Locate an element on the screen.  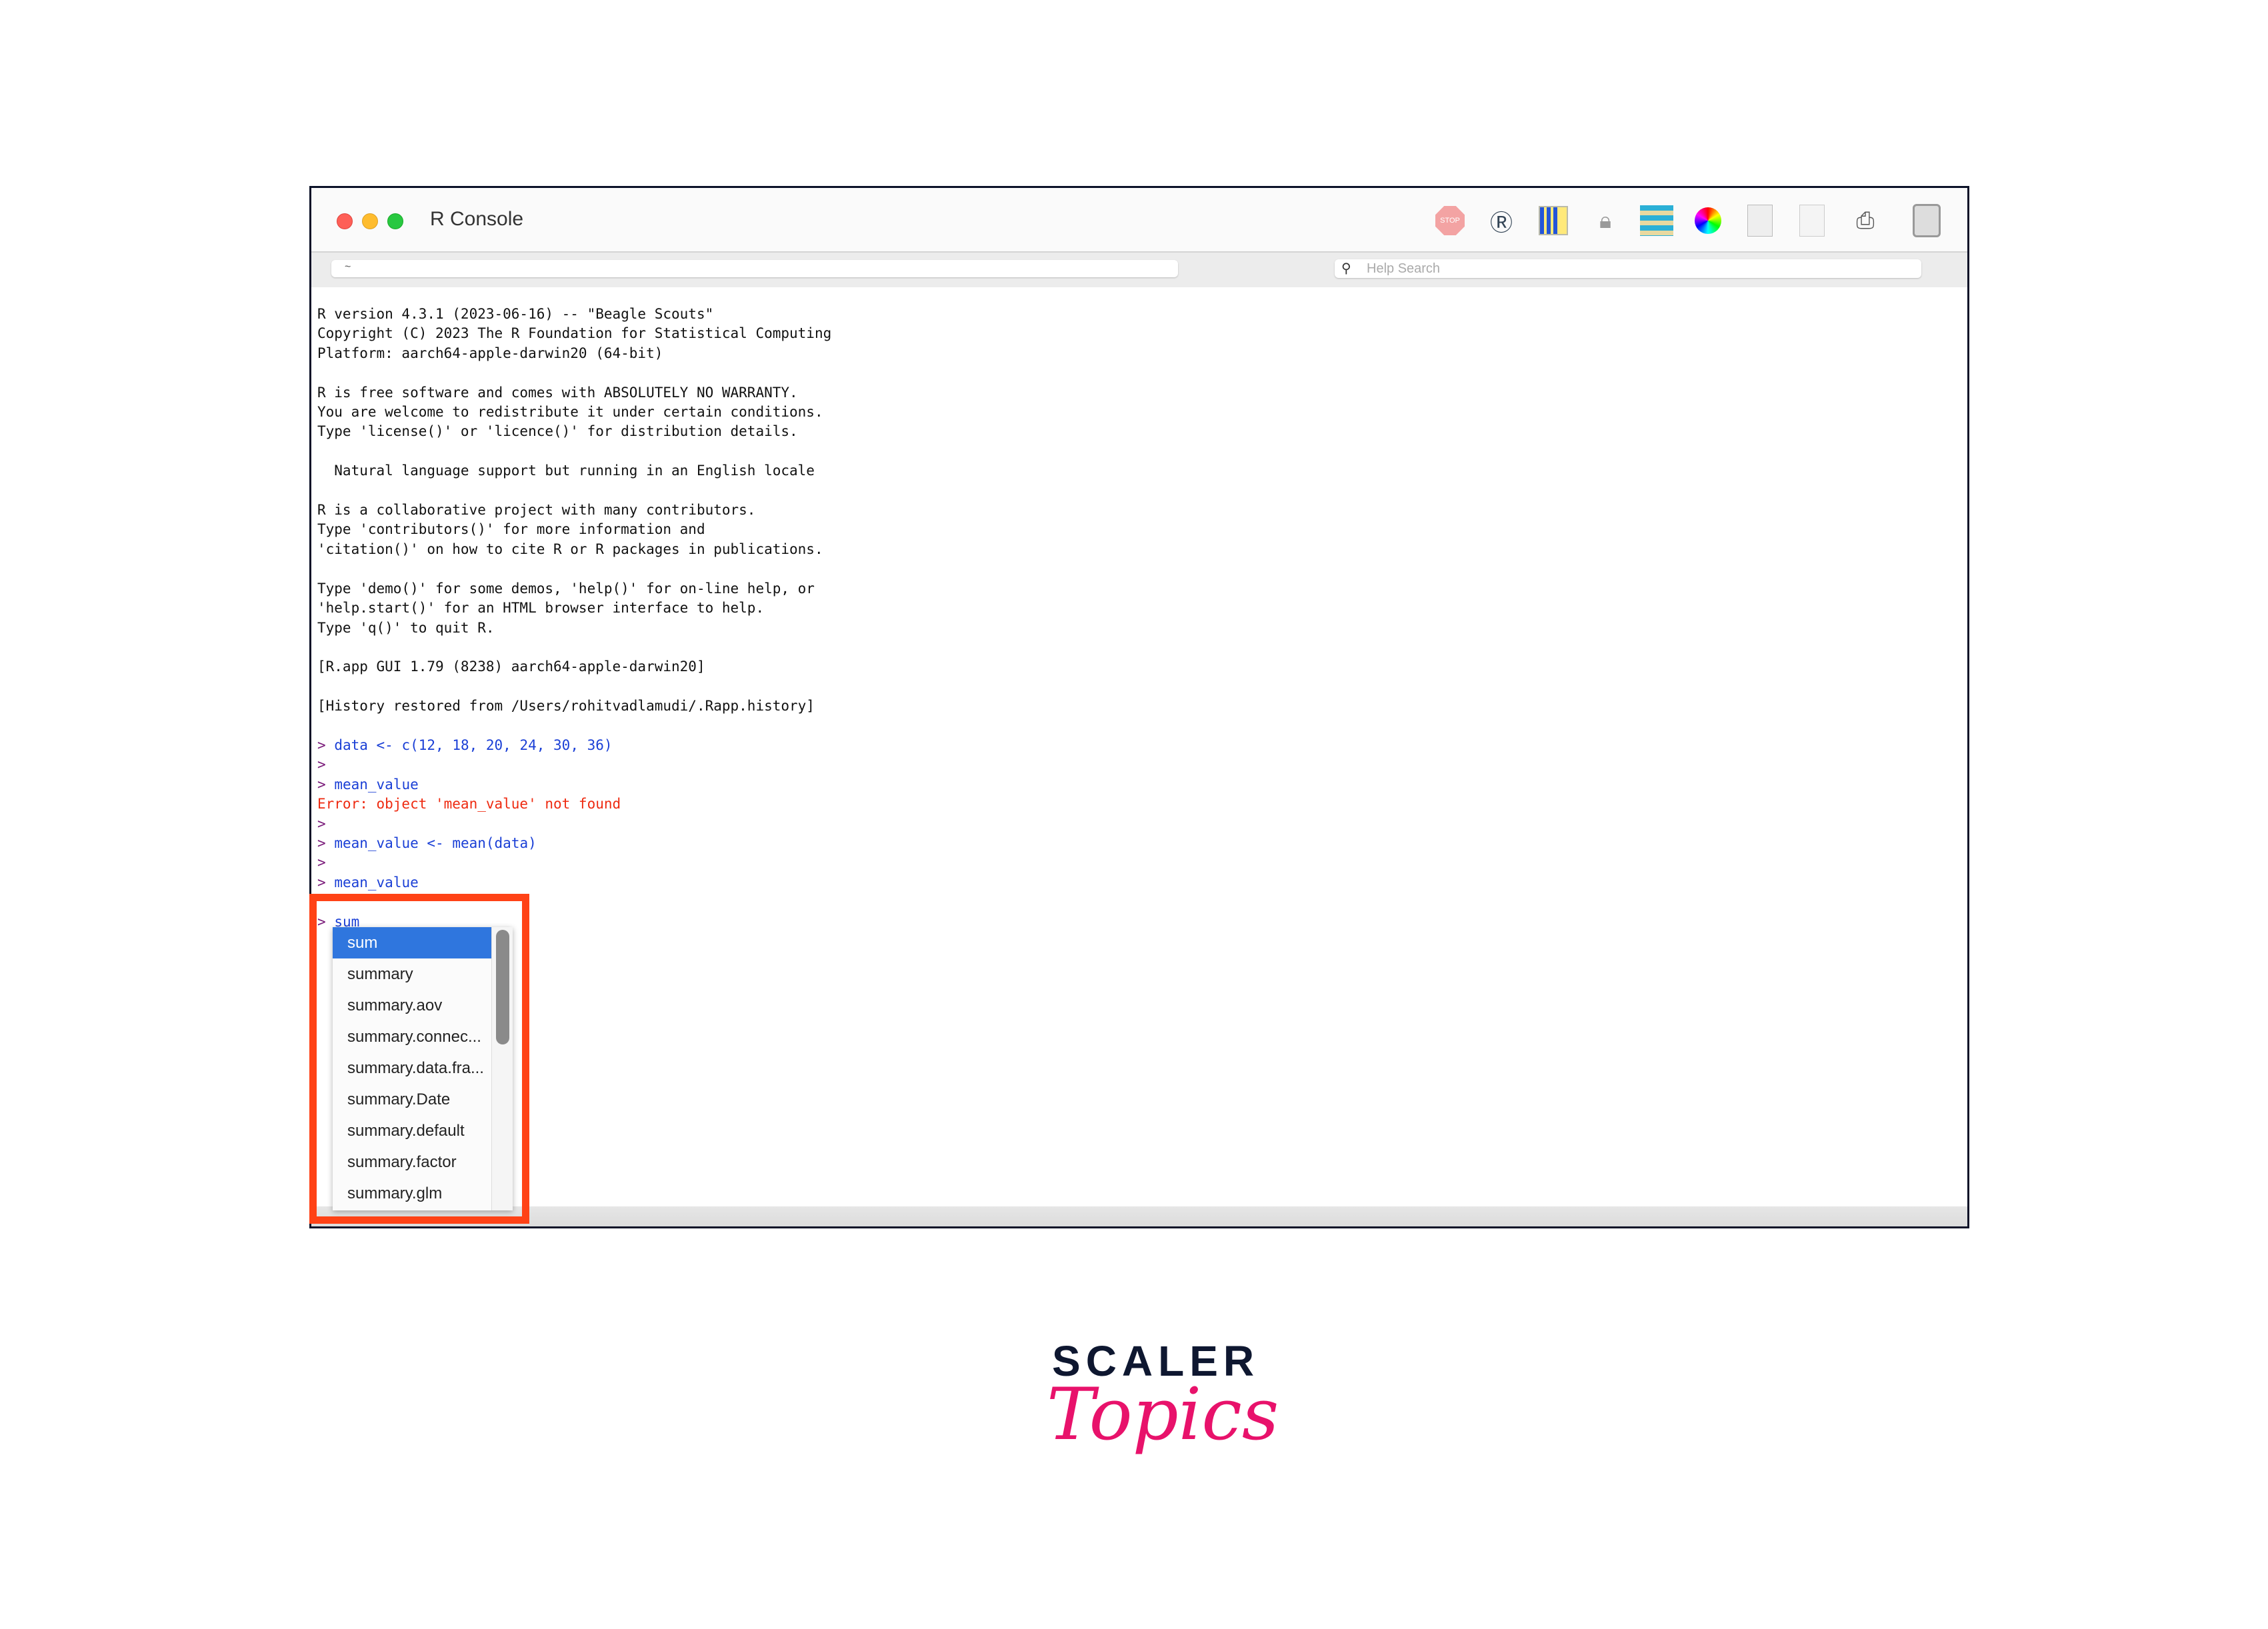
new-document-icon is located at coordinates (1812, 221).